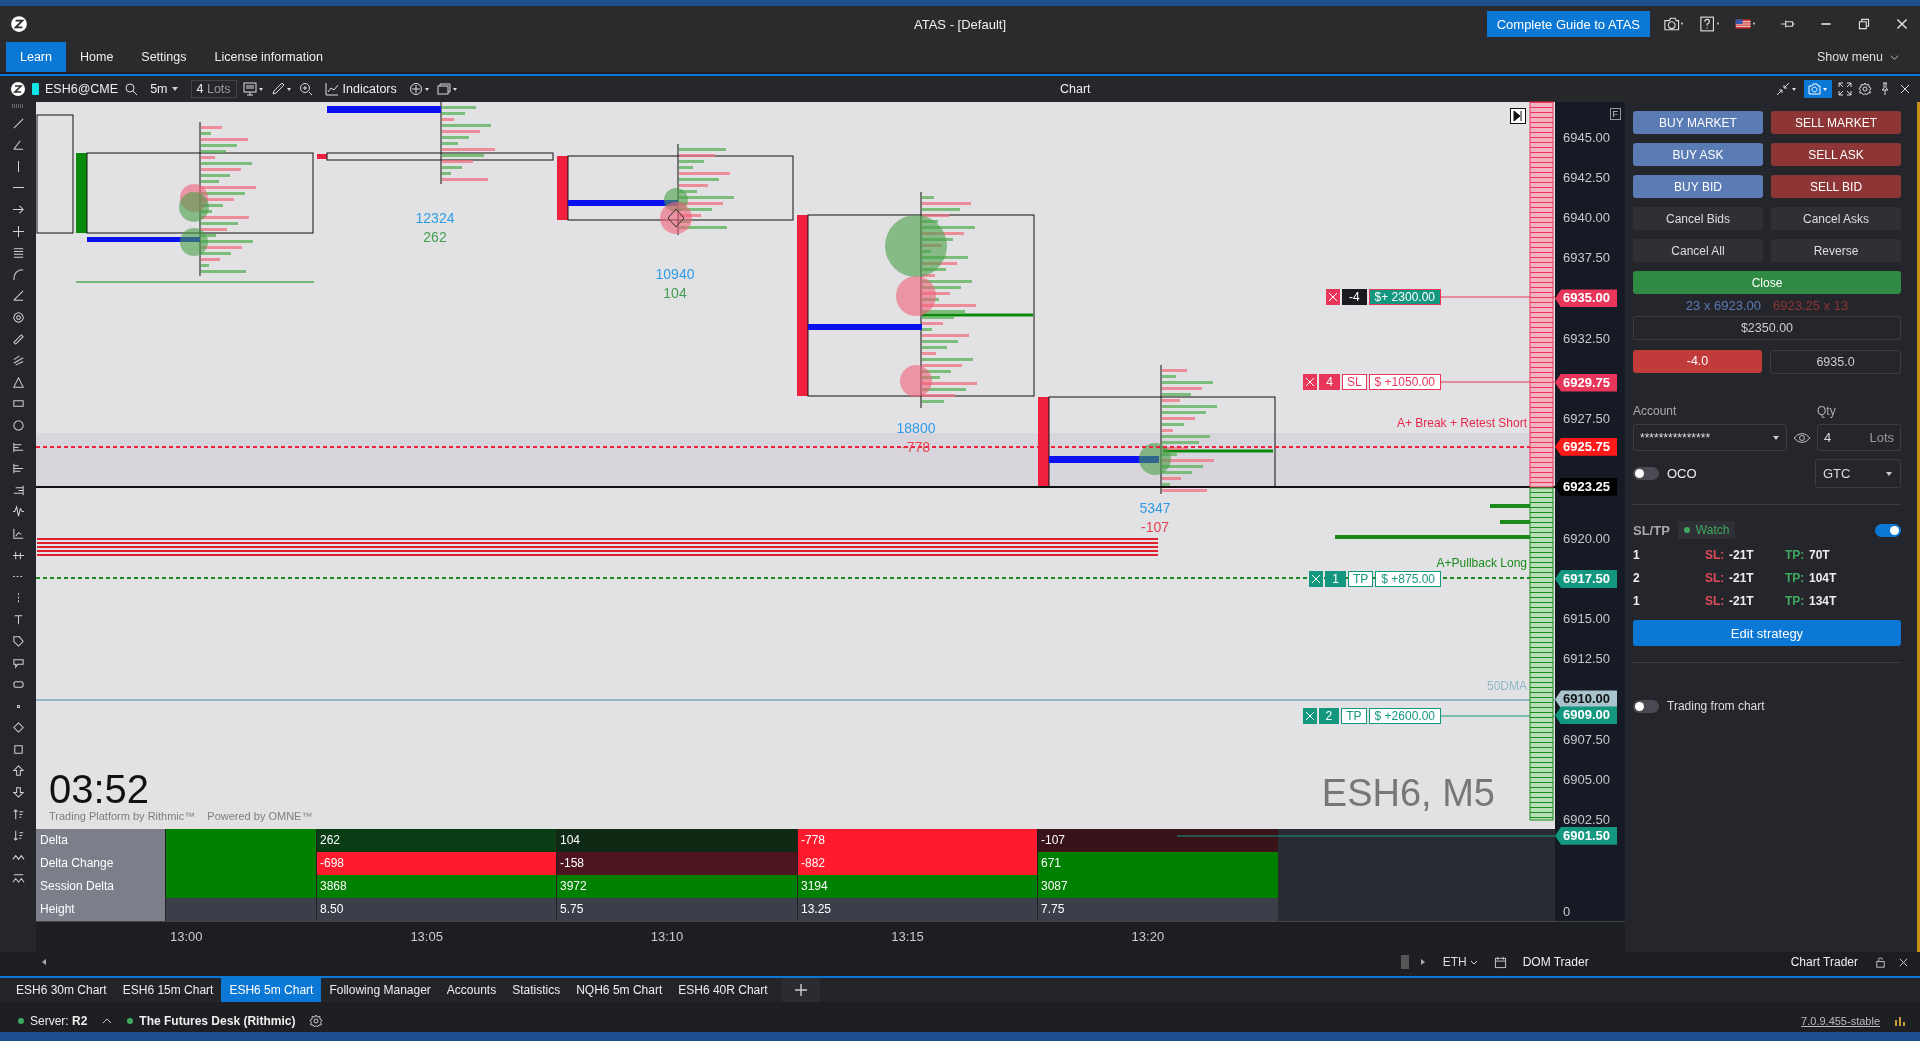  I want to click on table-cell: -882, so click(917, 864).